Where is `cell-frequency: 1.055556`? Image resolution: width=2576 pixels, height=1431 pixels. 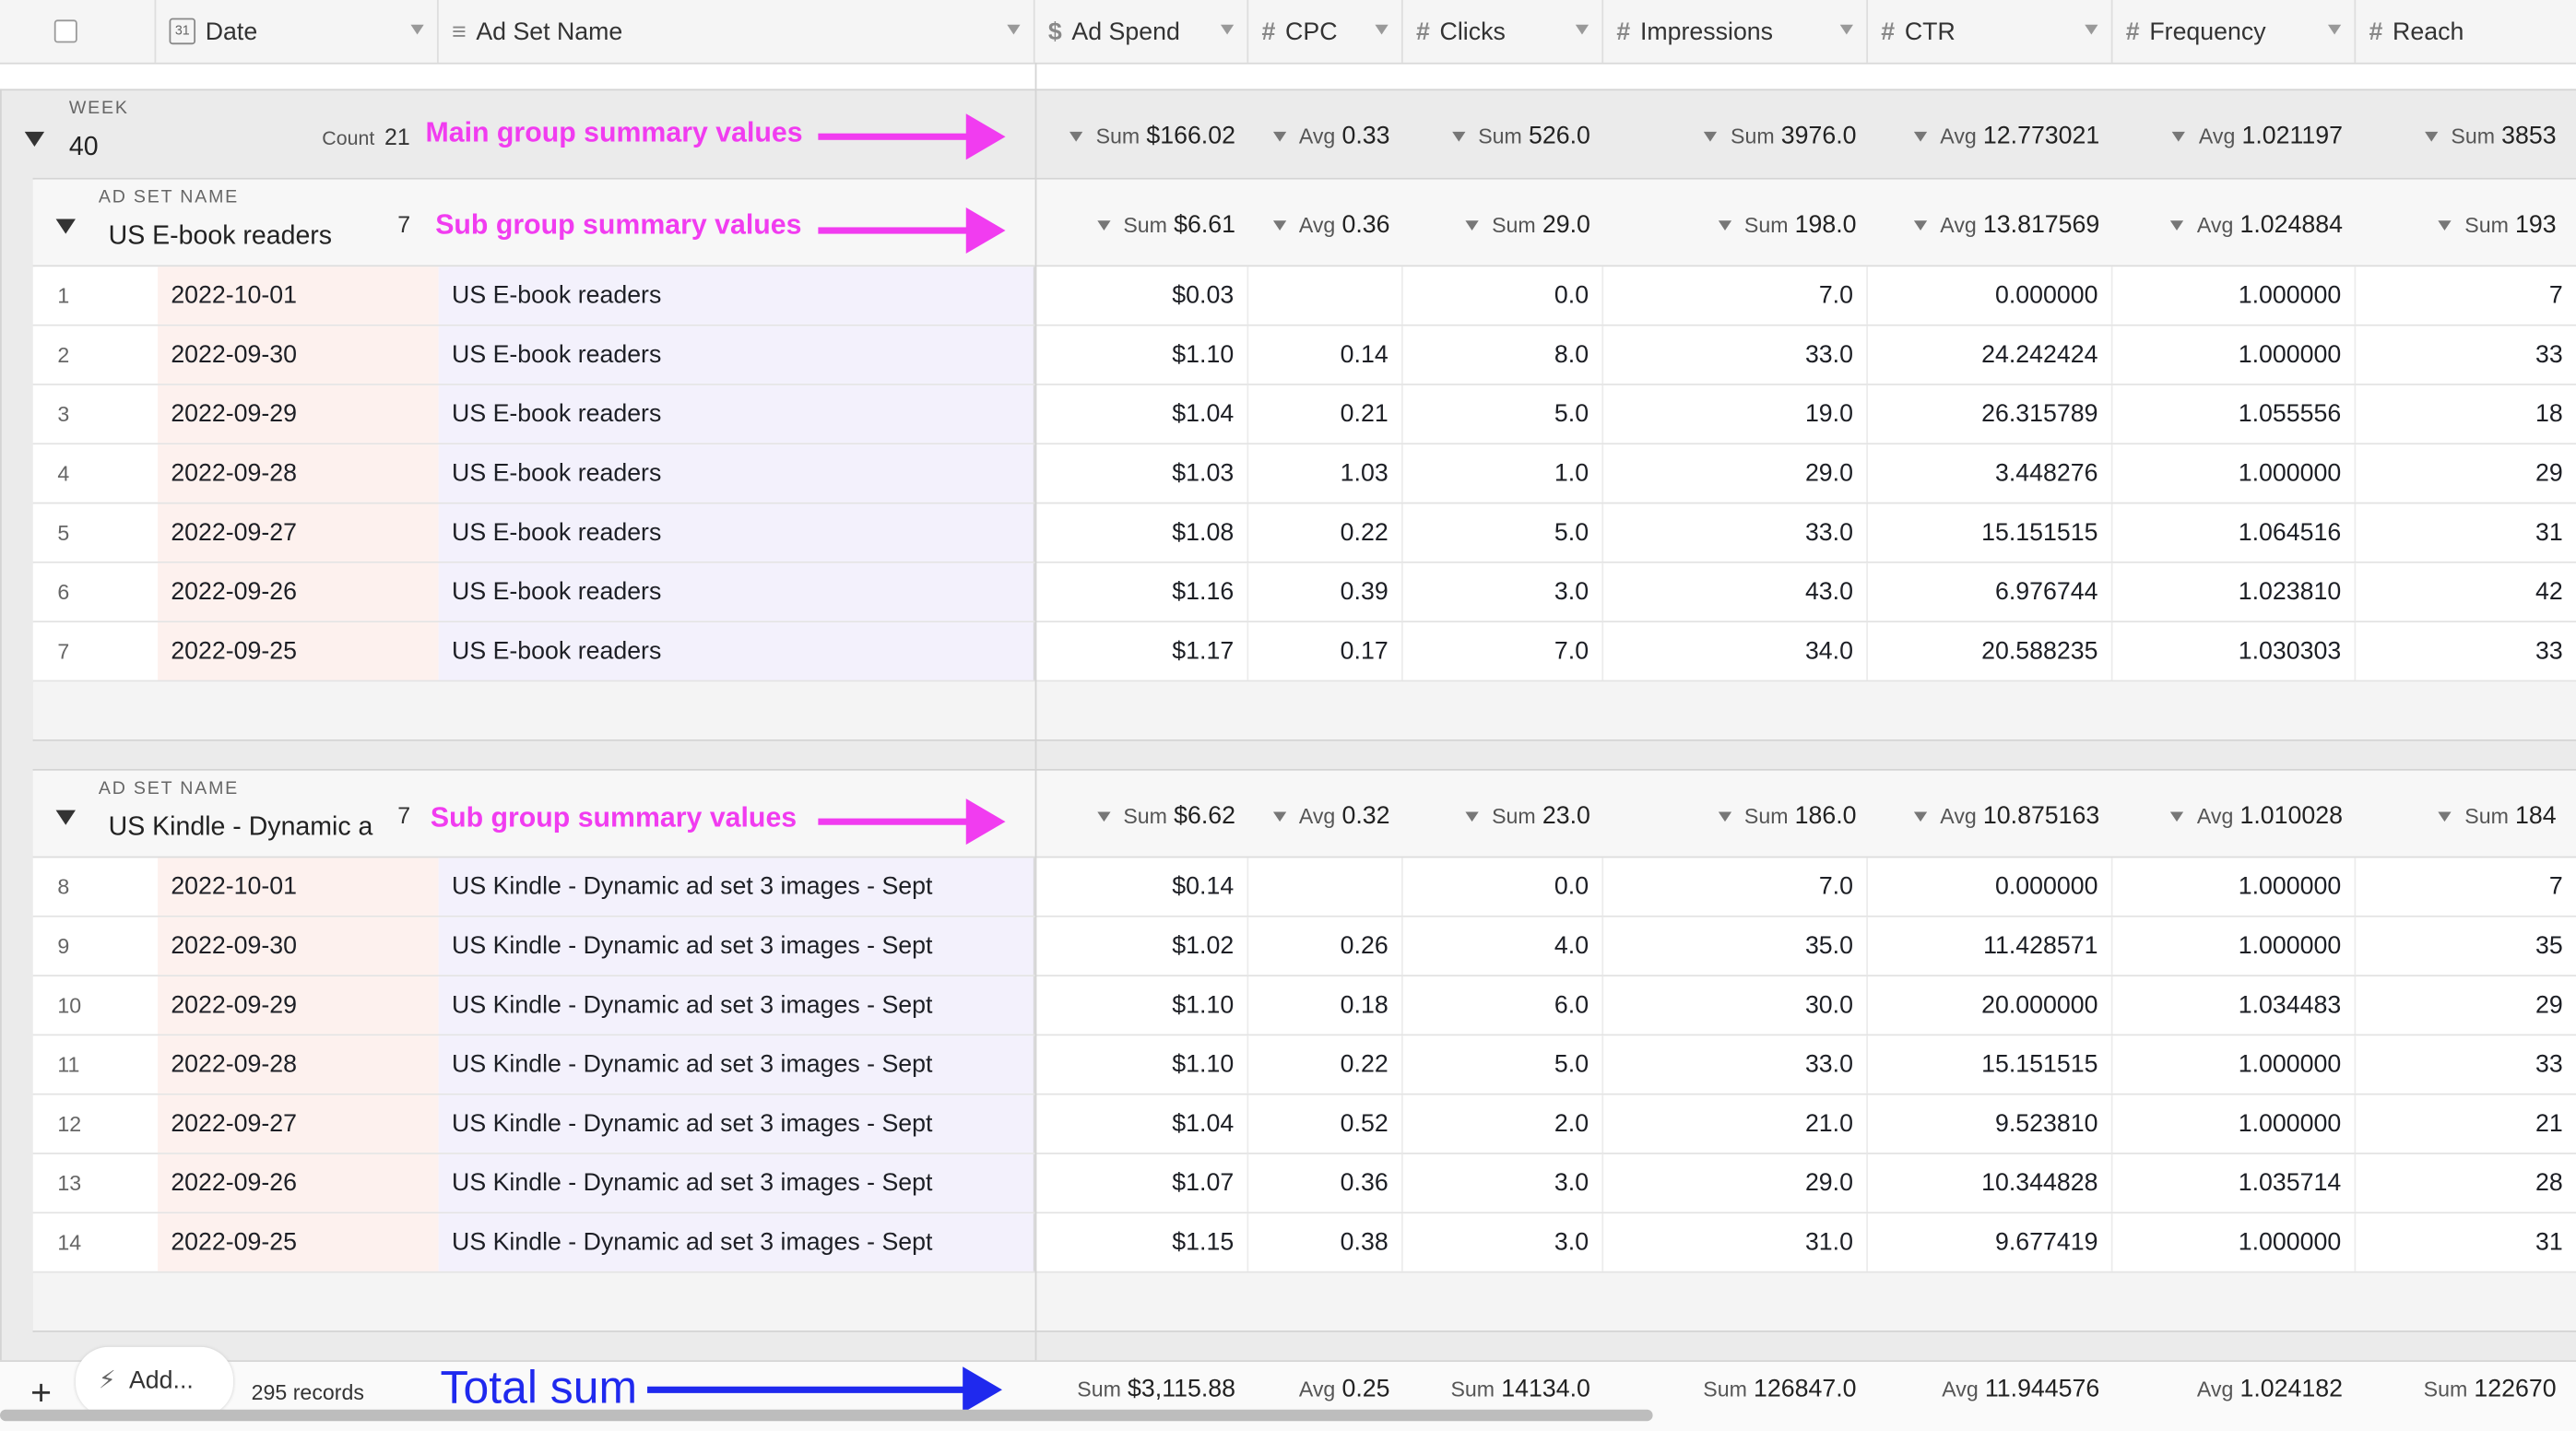
cell-frequency: 1.055556 is located at coordinates (2235, 413).